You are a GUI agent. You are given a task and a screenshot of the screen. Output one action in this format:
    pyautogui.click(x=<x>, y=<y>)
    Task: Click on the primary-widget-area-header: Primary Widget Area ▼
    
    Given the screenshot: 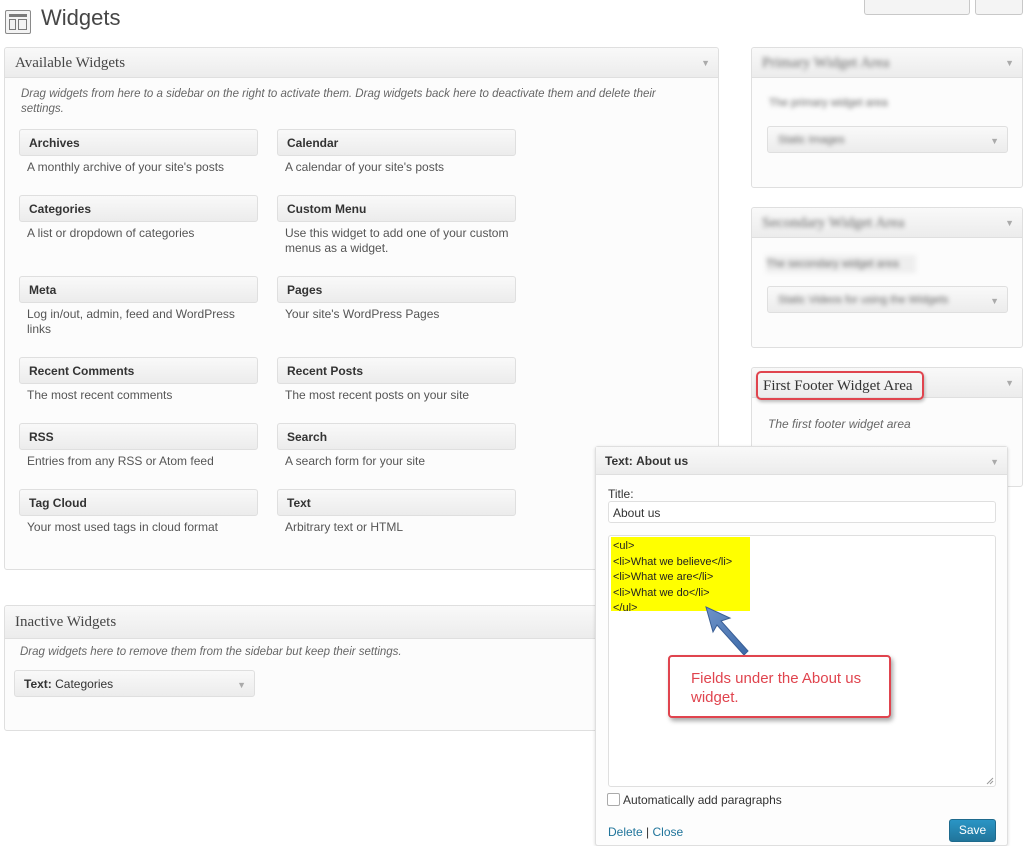 What is the action you would take?
    pyautogui.click(x=887, y=63)
    